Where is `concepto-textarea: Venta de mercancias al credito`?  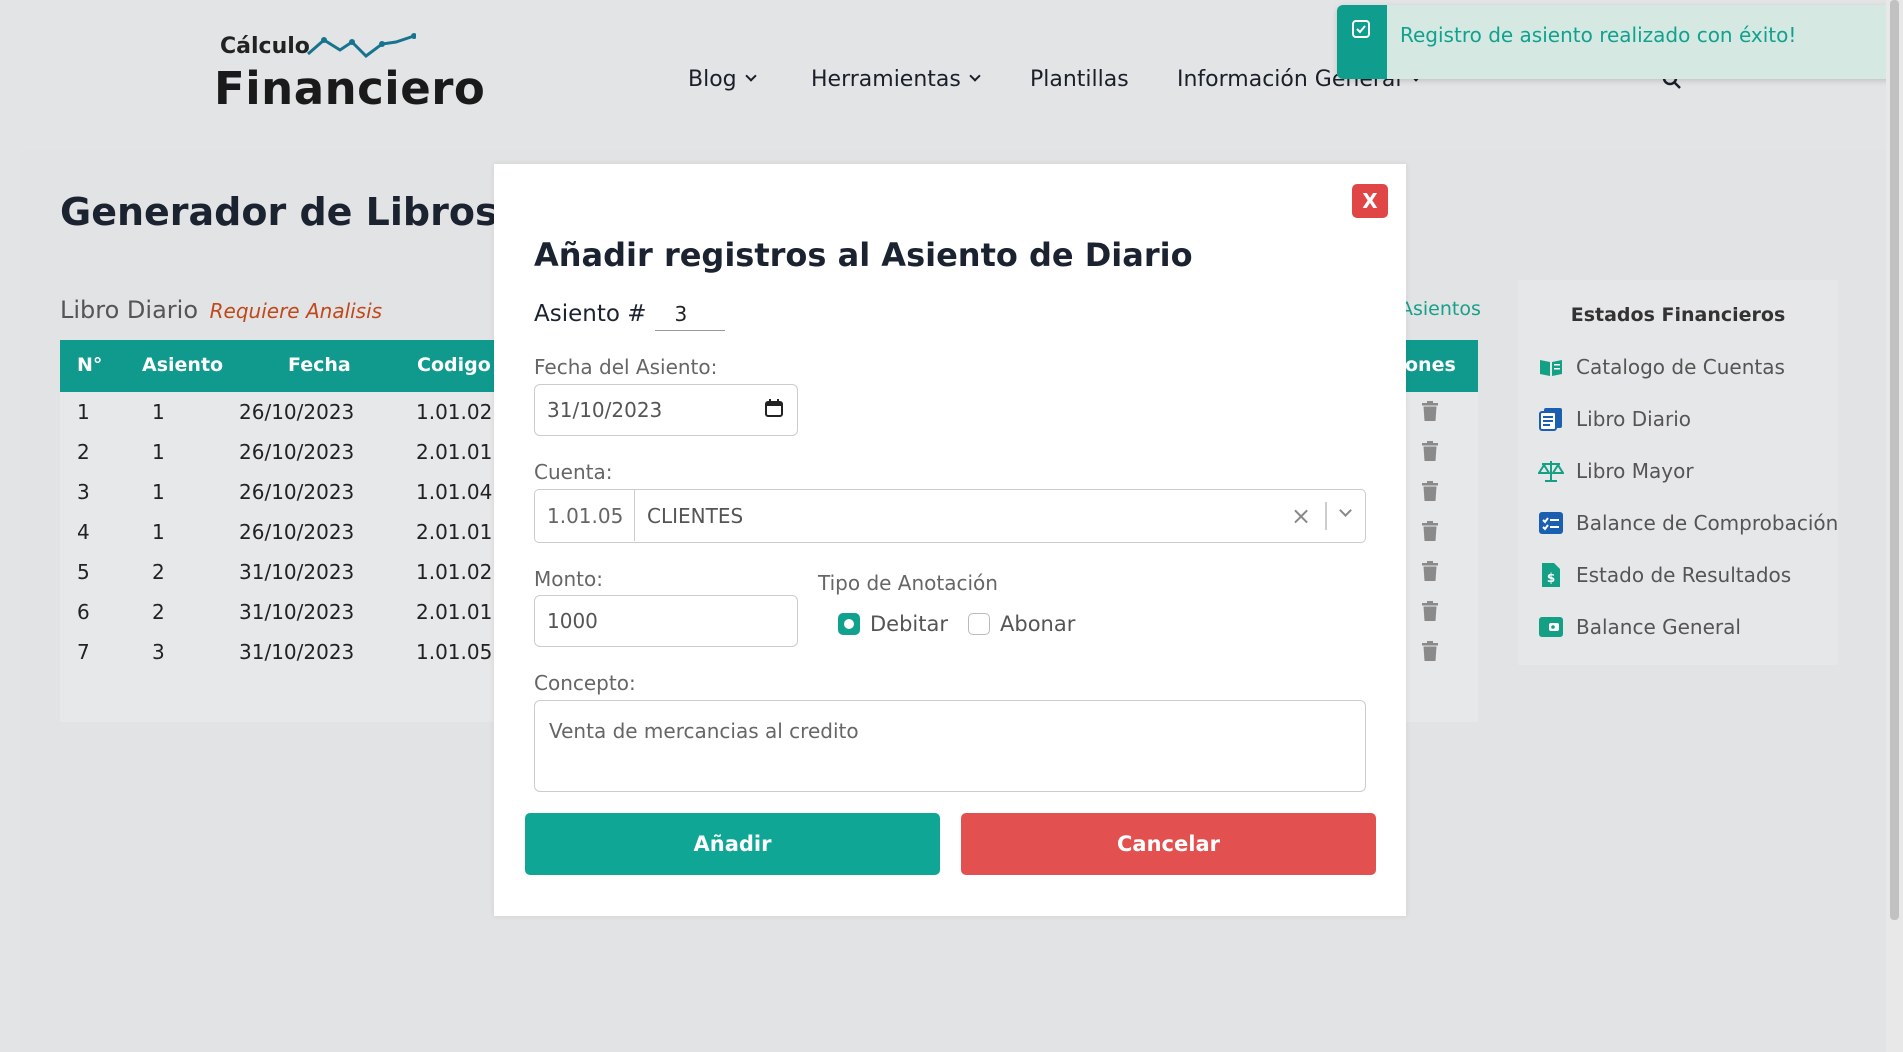
concepto-textarea: Venta de mercancias al credito is located at coordinates (950, 746).